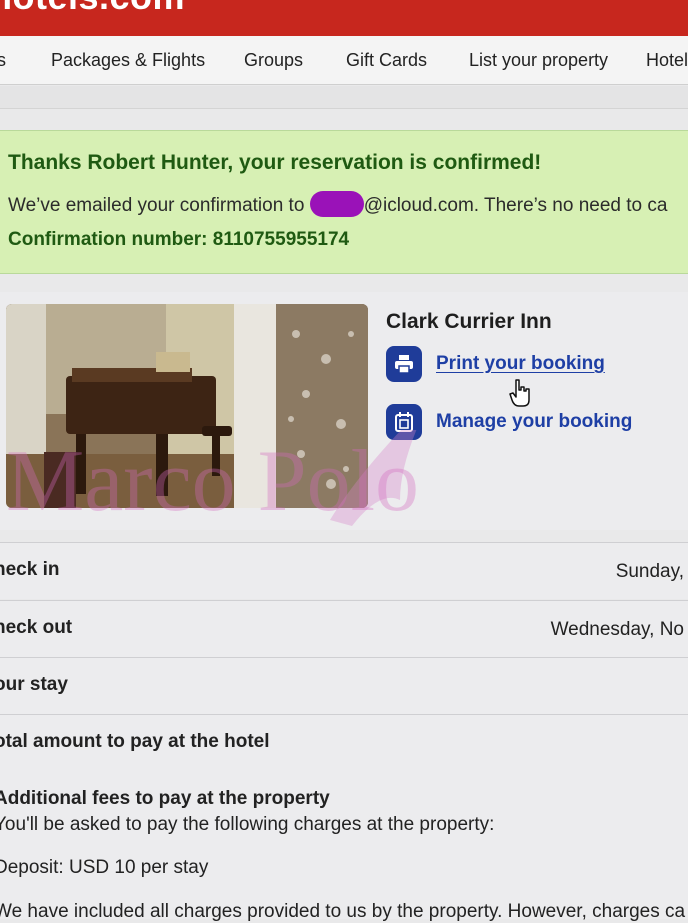 This screenshot has width=688, height=923. What do you see at coordinates (344, 570) in the screenshot?
I see `check-in-row: heck in Sunday,` at bounding box center [344, 570].